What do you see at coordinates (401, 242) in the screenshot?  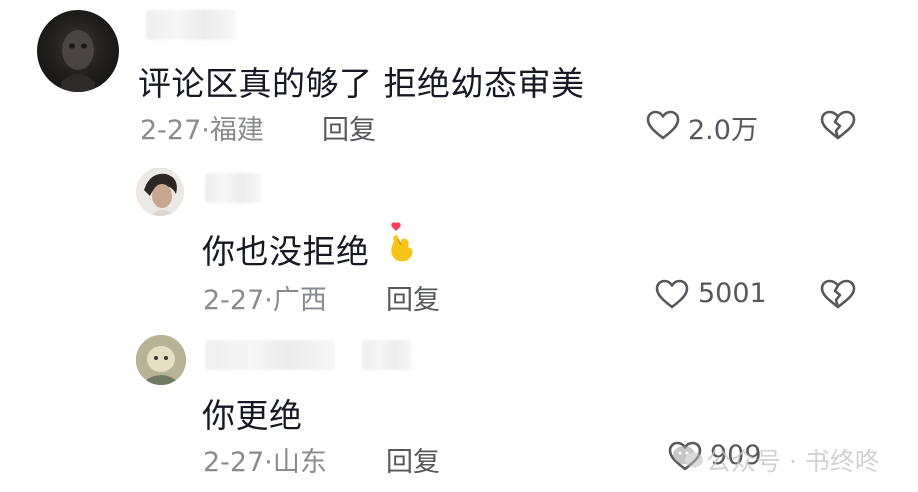 I see `finger-heart-emoji` at bounding box center [401, 242].